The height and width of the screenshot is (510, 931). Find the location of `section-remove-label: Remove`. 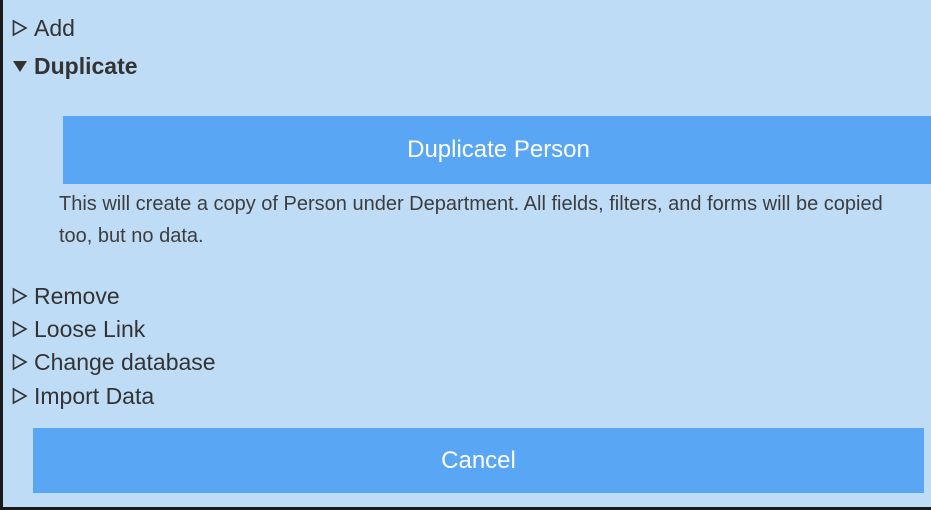

section-remove-label: Remove is located at coordinates (77, 296).